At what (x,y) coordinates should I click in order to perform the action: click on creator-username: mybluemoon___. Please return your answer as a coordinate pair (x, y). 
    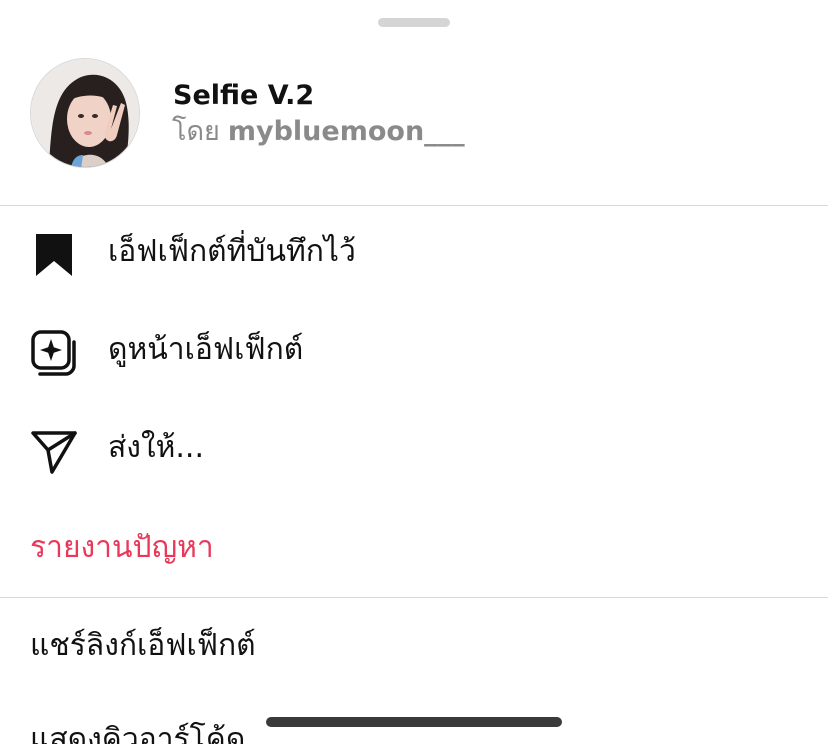
    Looking at the image, I should click on (346, 131).